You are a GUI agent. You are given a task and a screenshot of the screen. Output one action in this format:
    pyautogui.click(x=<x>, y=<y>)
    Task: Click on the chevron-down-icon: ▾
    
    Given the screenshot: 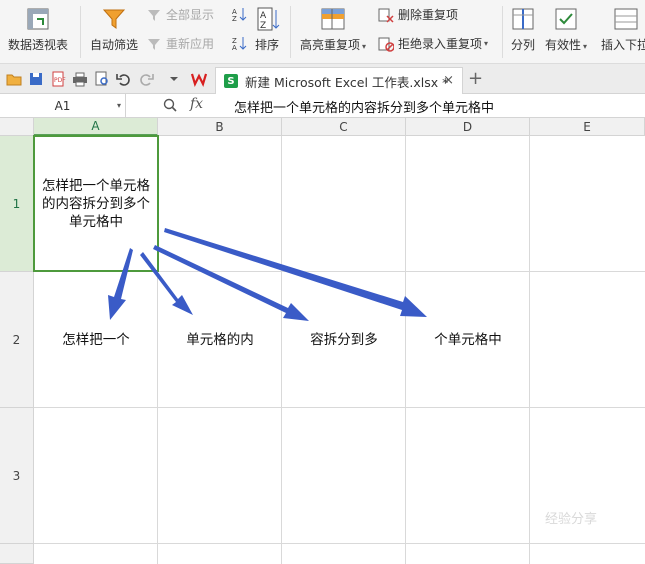 What is the action you would take?
    pyautogui.click(x=119, y=105)
    